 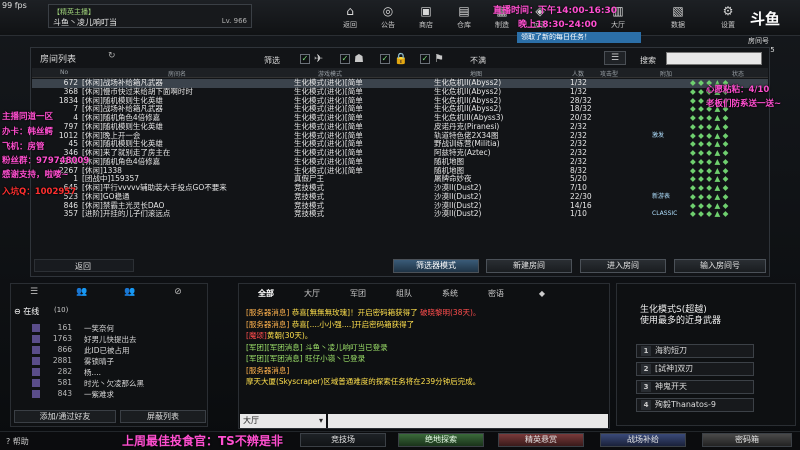 I want to click on friend-name: 好男儿快提出去, so click(x=110, y=339).